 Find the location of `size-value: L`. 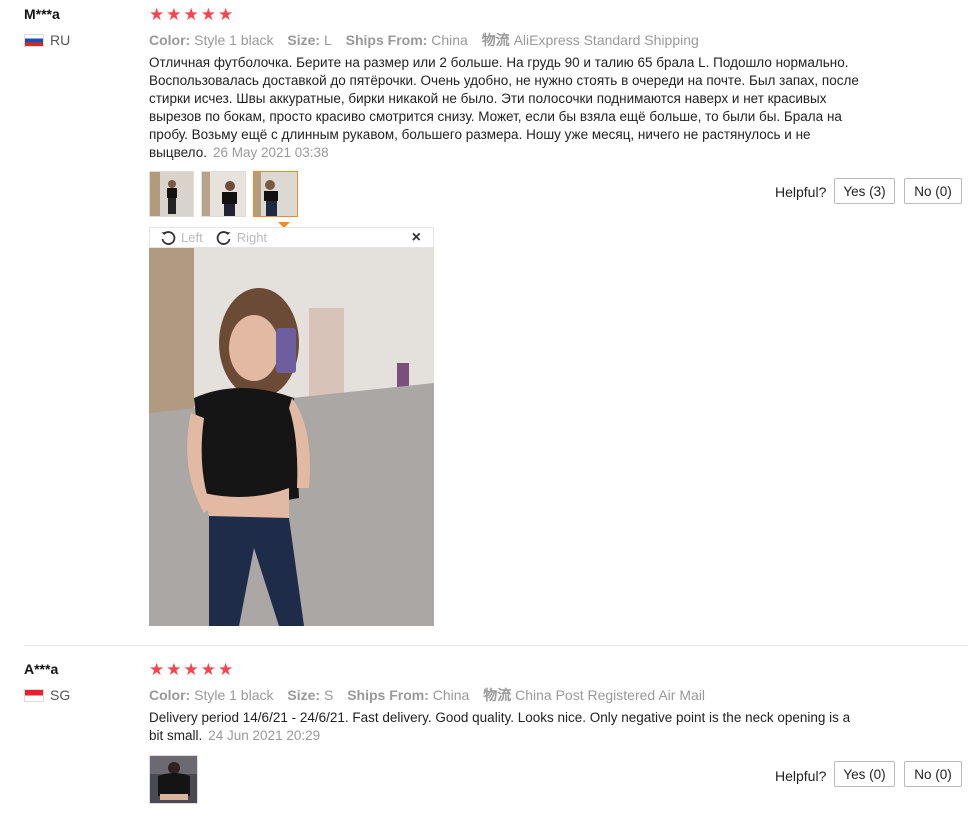

size-value: L is located at coordinates (327, 40).